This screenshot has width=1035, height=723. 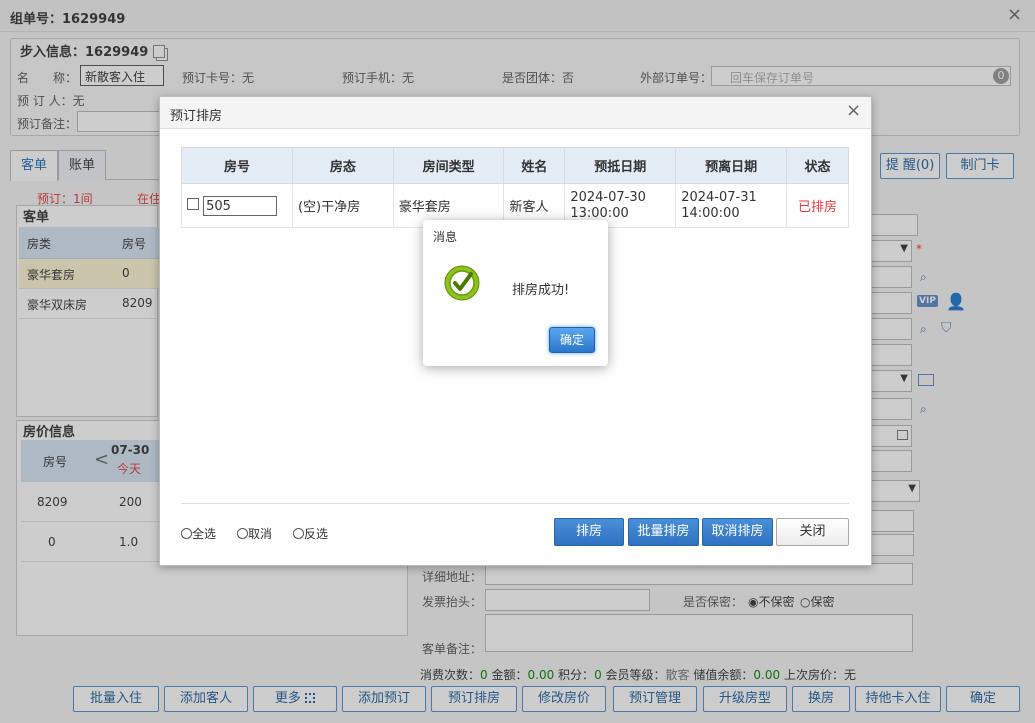 What do you see at coordinates (853, 111) in the screenshot?
I see `dialog-close-icon: ×` at bounding box center [853, 111].